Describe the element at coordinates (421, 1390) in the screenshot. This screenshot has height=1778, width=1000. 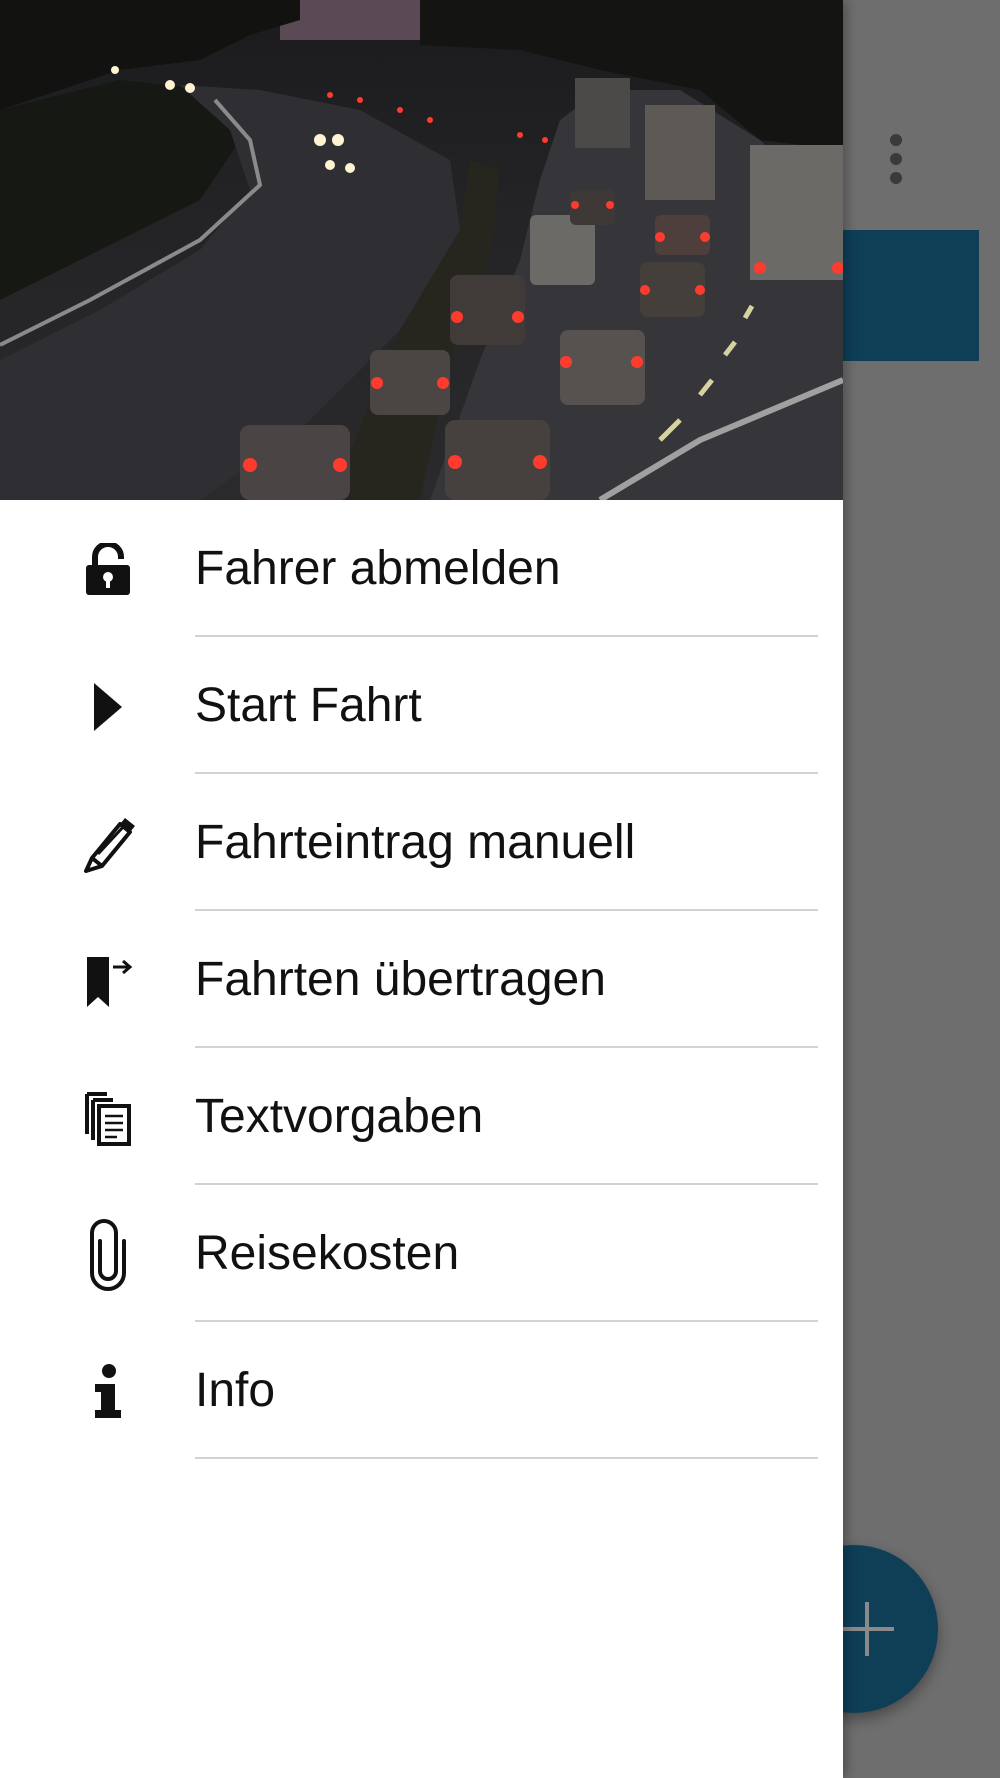
I see `menu-item-info: Info` at that location.